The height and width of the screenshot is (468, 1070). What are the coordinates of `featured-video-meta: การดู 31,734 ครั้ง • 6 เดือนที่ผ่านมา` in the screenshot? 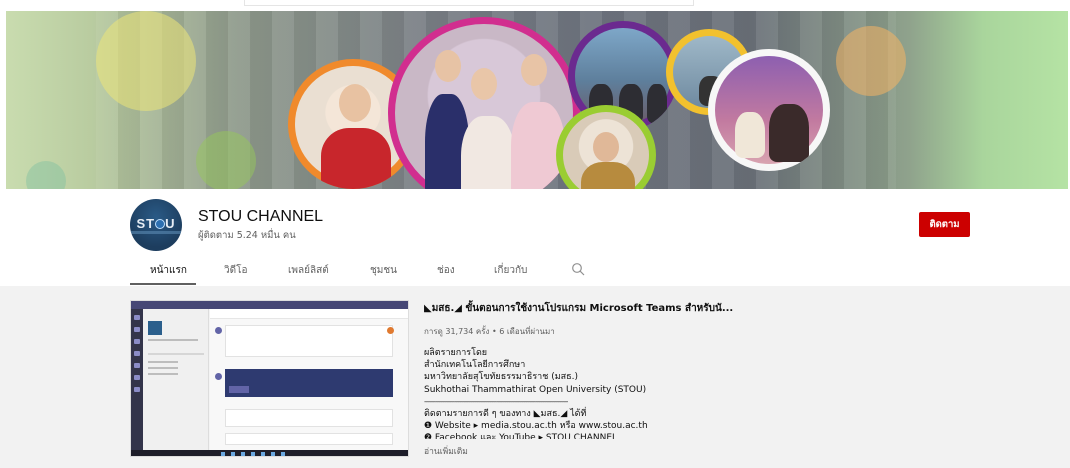 It's located at (489, 331).